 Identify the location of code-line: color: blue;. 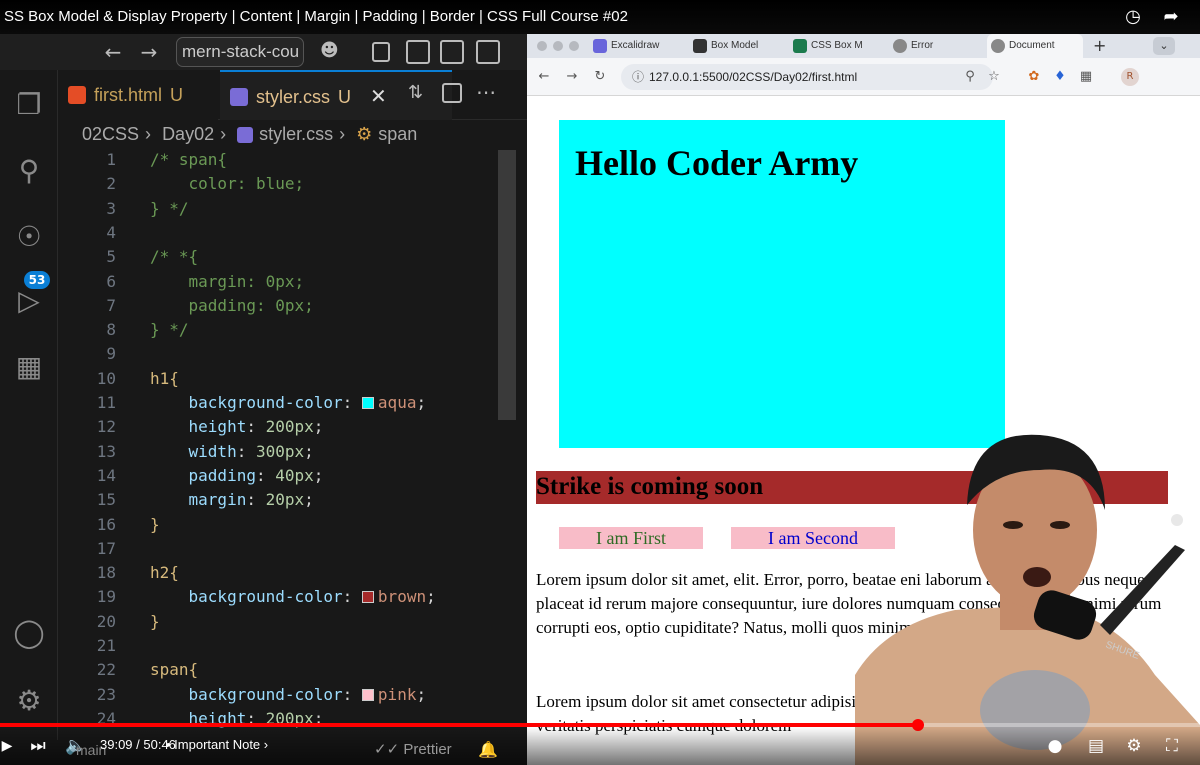
(227, 183).